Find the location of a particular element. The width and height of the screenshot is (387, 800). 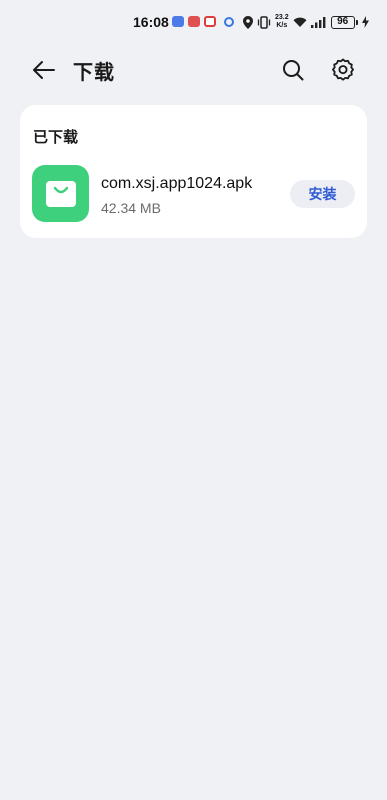

downloaded-card: 已下载 com.xsj.app1024.apk 42.34 MB 安装 is located at coordinates (193, 171).